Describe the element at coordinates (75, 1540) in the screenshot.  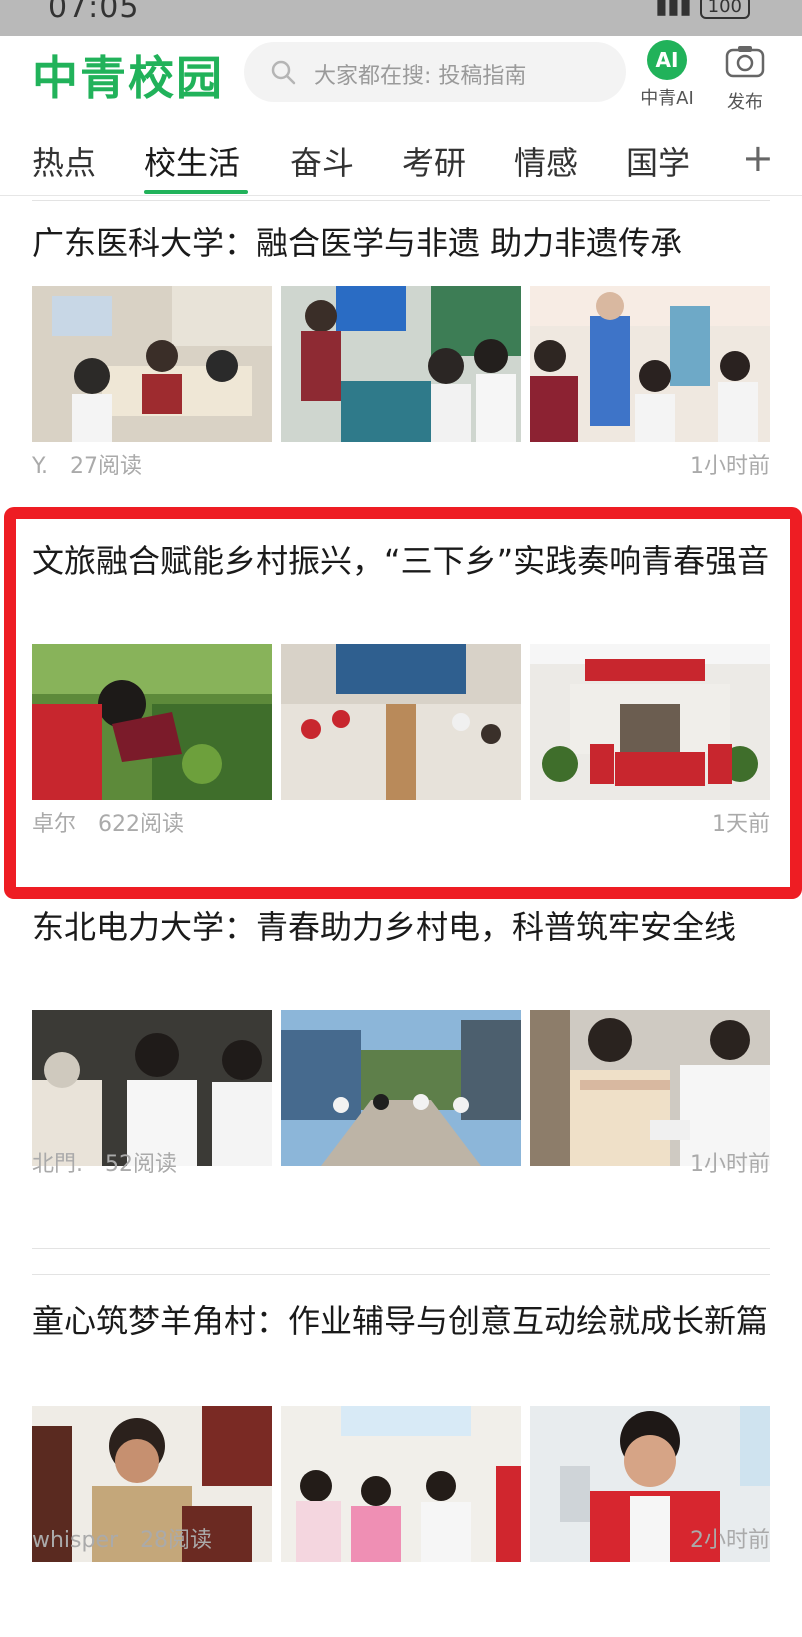
I see `article-author: whisper` at that location.